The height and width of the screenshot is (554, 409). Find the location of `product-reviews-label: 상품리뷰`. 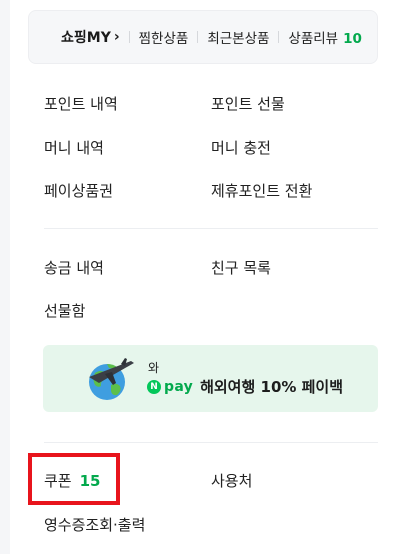

product-reviews-label: 상품리뷰 is located at coordinates (313, 39).